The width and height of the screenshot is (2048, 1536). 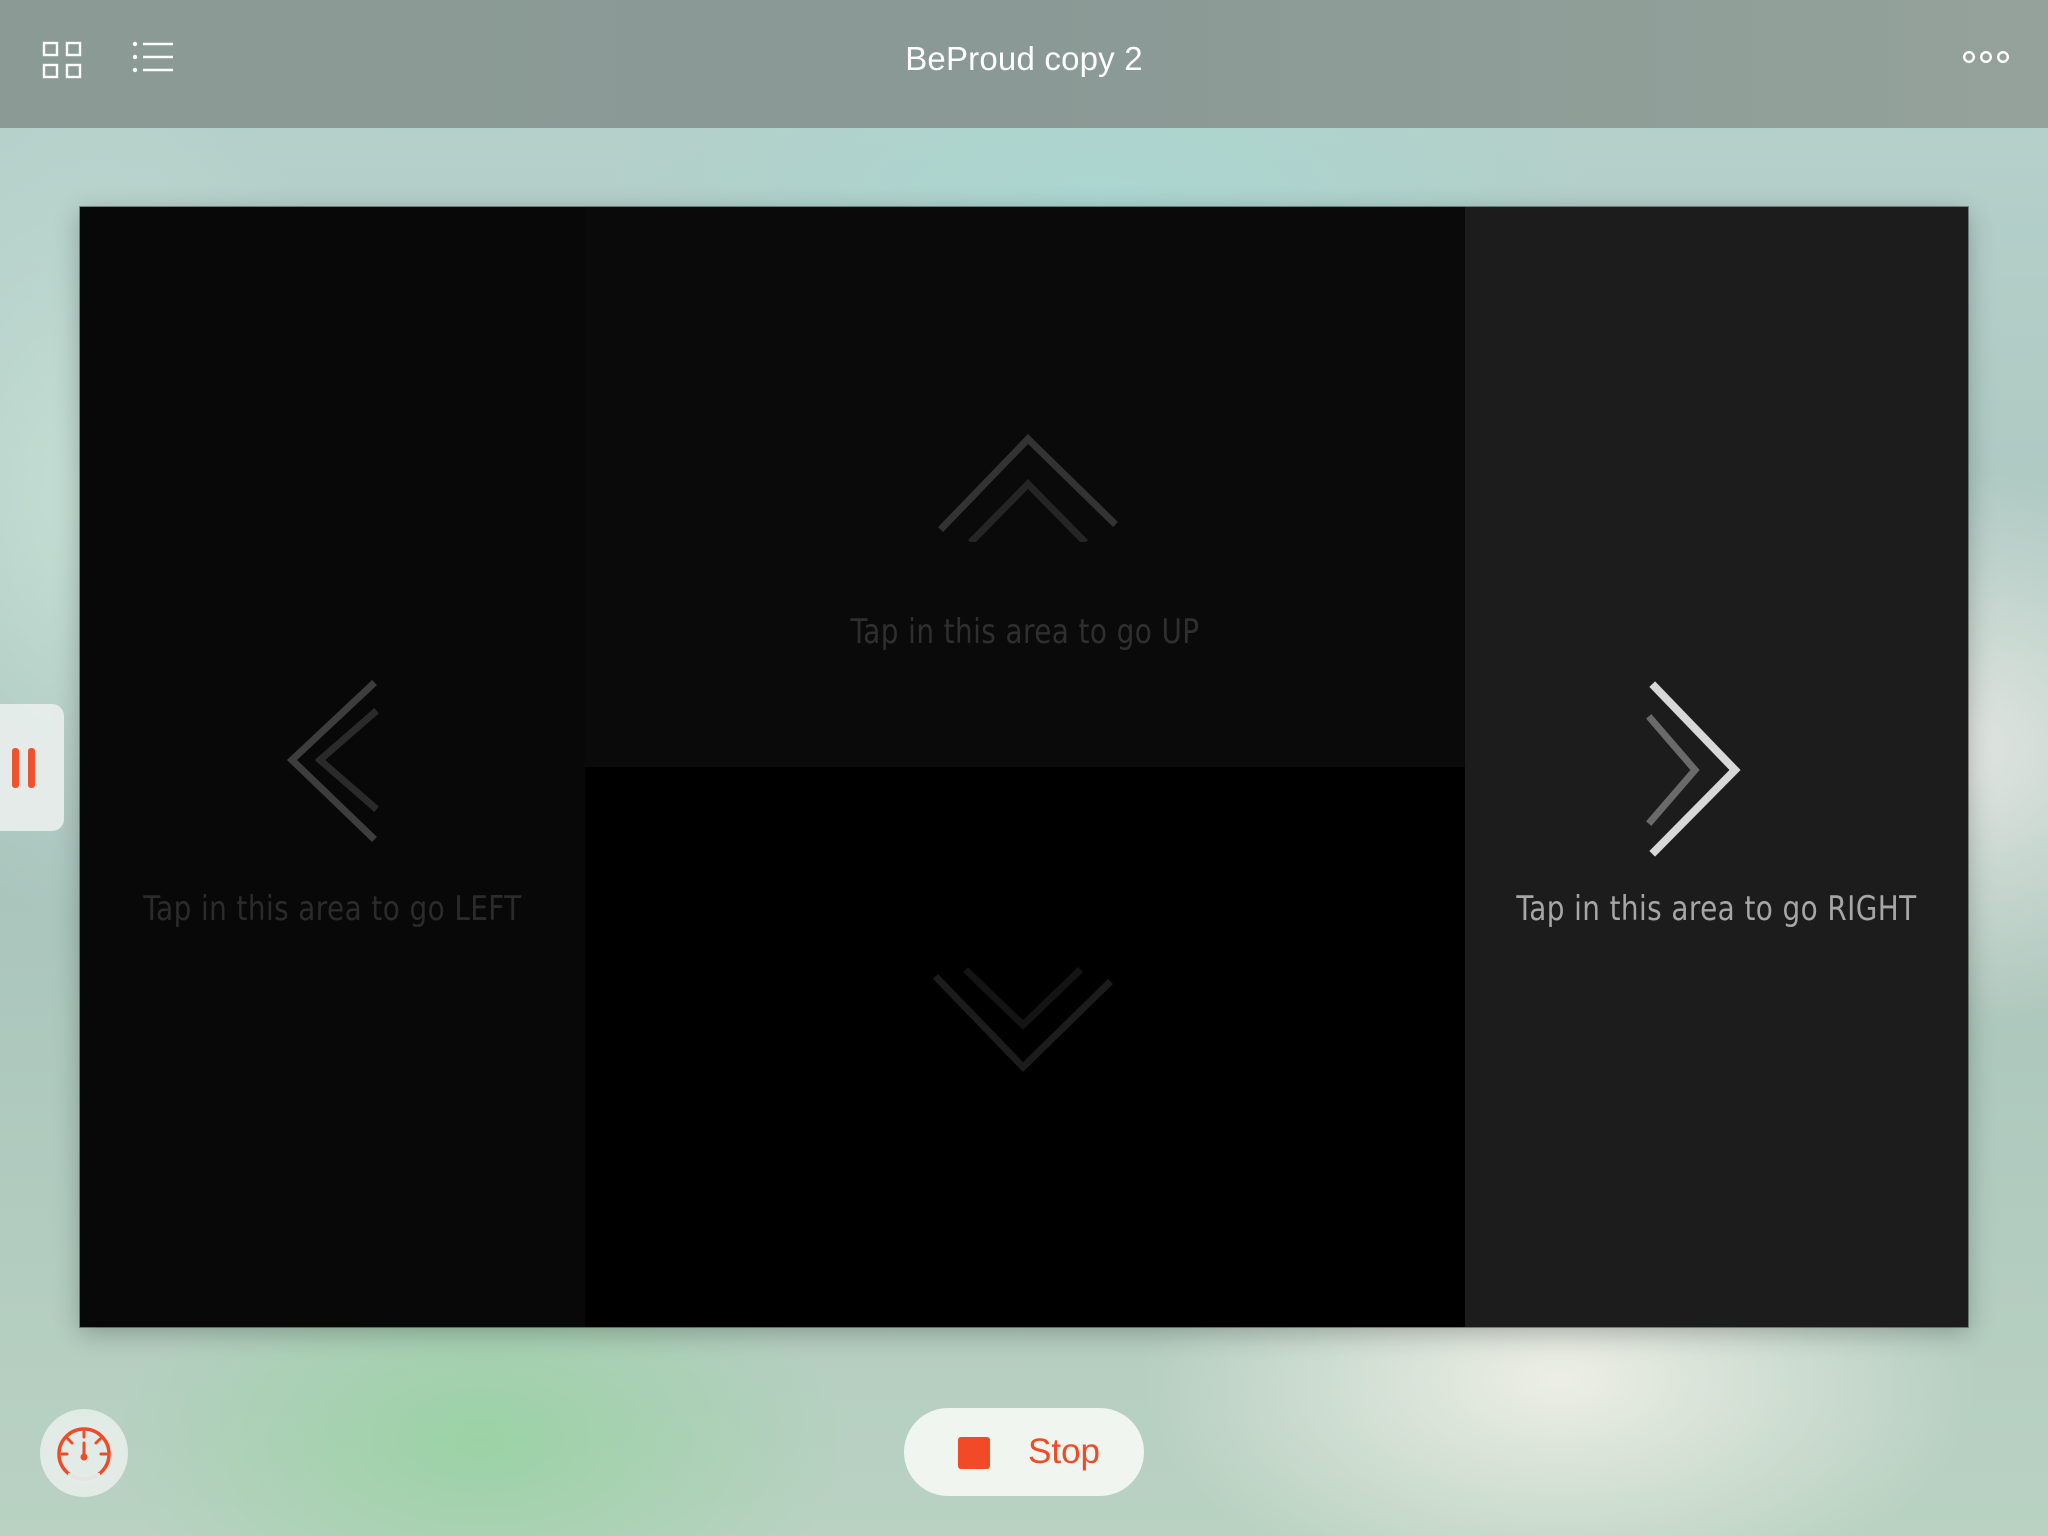 What do you see at coordinates (1716, 909) in the screenshot?
I see `tap-zone-right-label: Tap in this area to go RIGHT` at bounding box center [1716, 909].